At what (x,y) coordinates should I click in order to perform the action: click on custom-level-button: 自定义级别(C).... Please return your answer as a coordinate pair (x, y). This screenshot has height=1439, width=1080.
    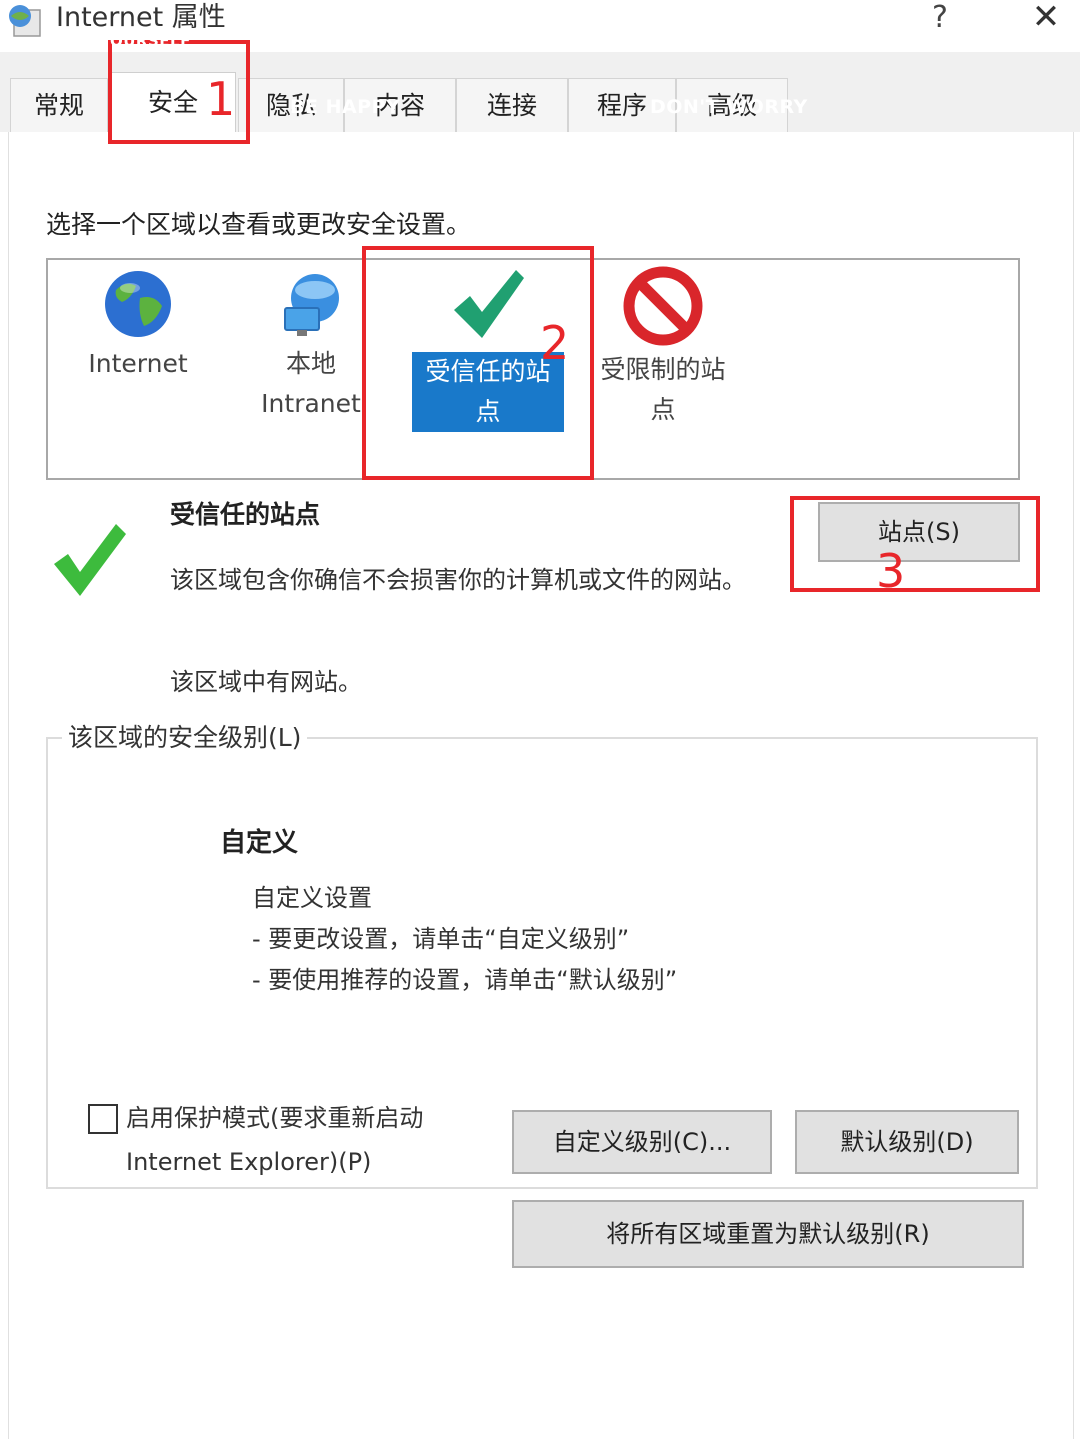
    Looking at the image, I should click on (642, 1142).